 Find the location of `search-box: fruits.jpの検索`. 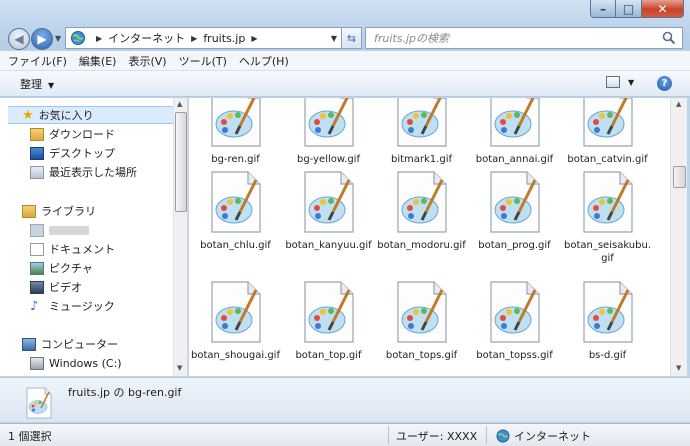

search-box: fruits.jpの検索 is located at coordinates (524, 38).